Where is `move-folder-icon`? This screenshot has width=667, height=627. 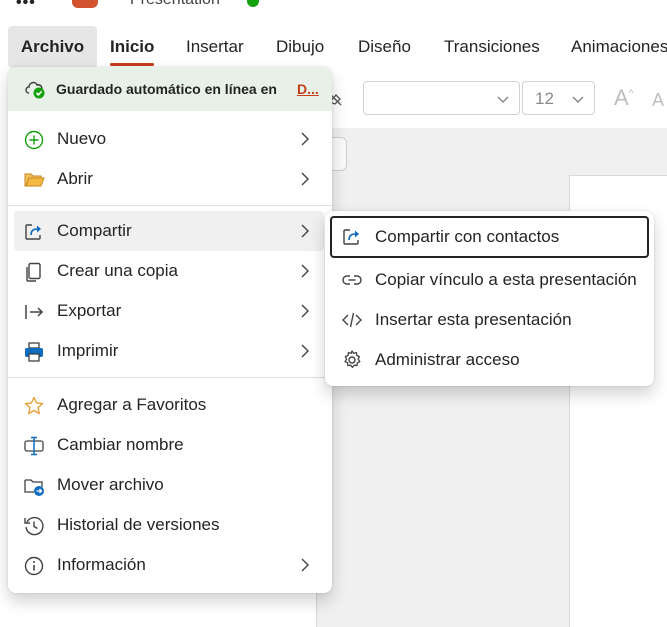
move-folder-icon is located at coordinates (34, 486).